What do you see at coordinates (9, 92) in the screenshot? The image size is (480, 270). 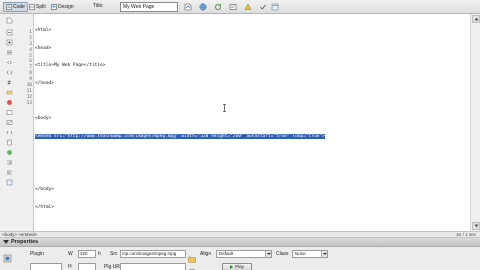 I see `highlight-invalid-icon` at bounding box center [9, 92].